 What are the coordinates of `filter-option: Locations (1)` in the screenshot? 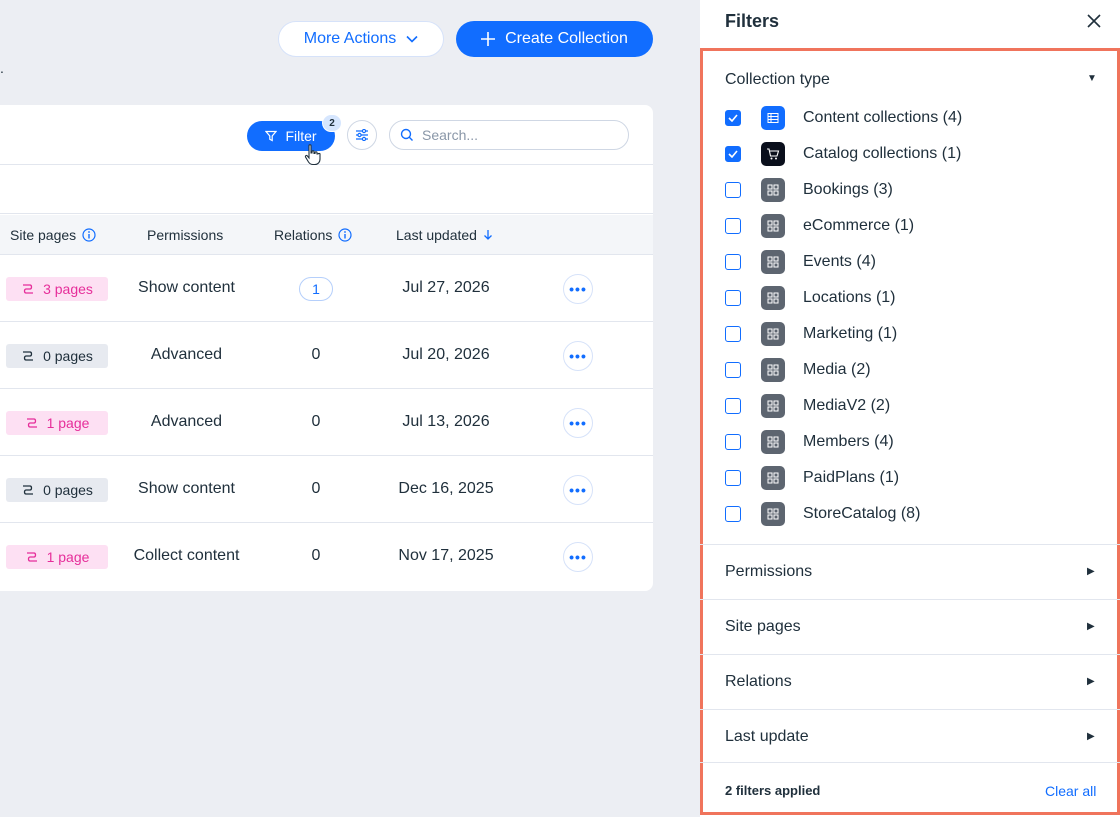 It's located at (810, 298).